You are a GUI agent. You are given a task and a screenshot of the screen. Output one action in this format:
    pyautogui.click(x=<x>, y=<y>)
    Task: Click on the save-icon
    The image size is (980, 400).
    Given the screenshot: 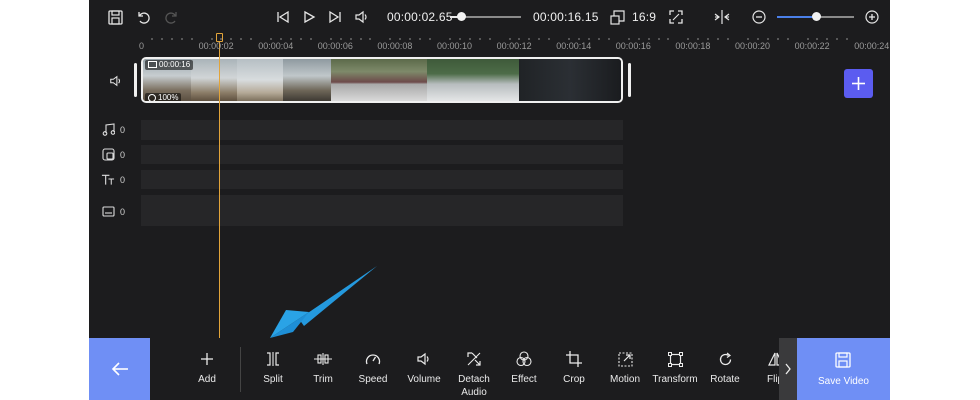 What is the action you would take?
    pyautogui.click(x=115, y=17)
    